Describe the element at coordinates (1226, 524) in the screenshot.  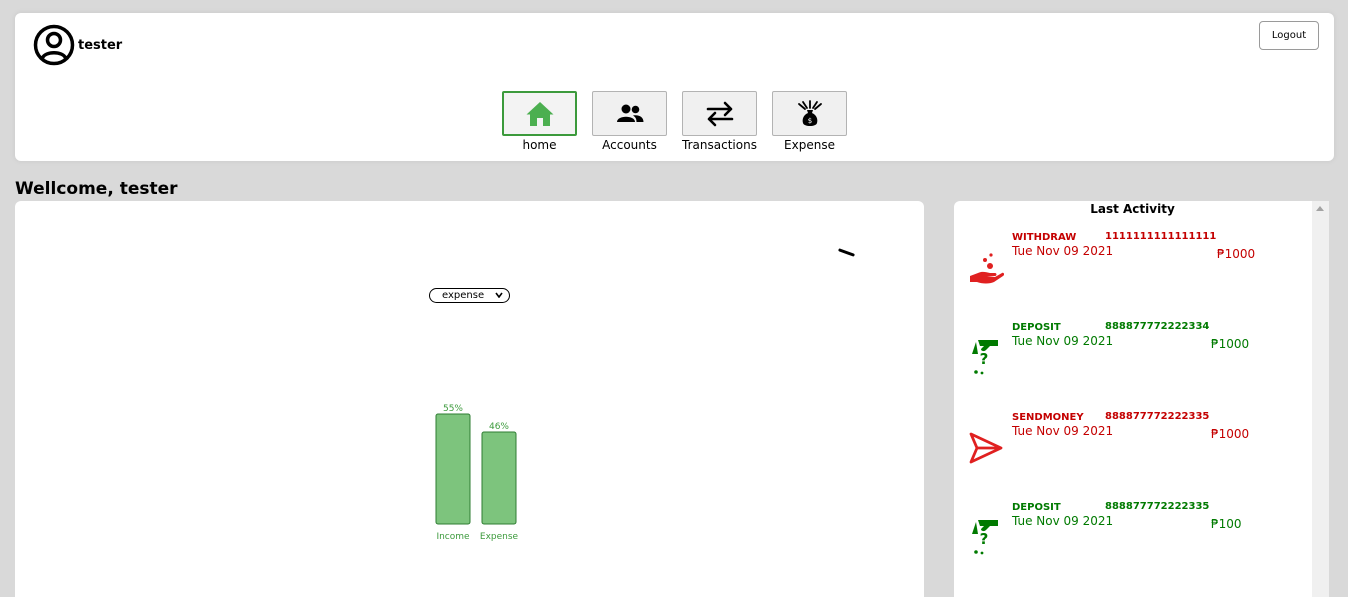
I see `activity-amount: ₱100` at that location.